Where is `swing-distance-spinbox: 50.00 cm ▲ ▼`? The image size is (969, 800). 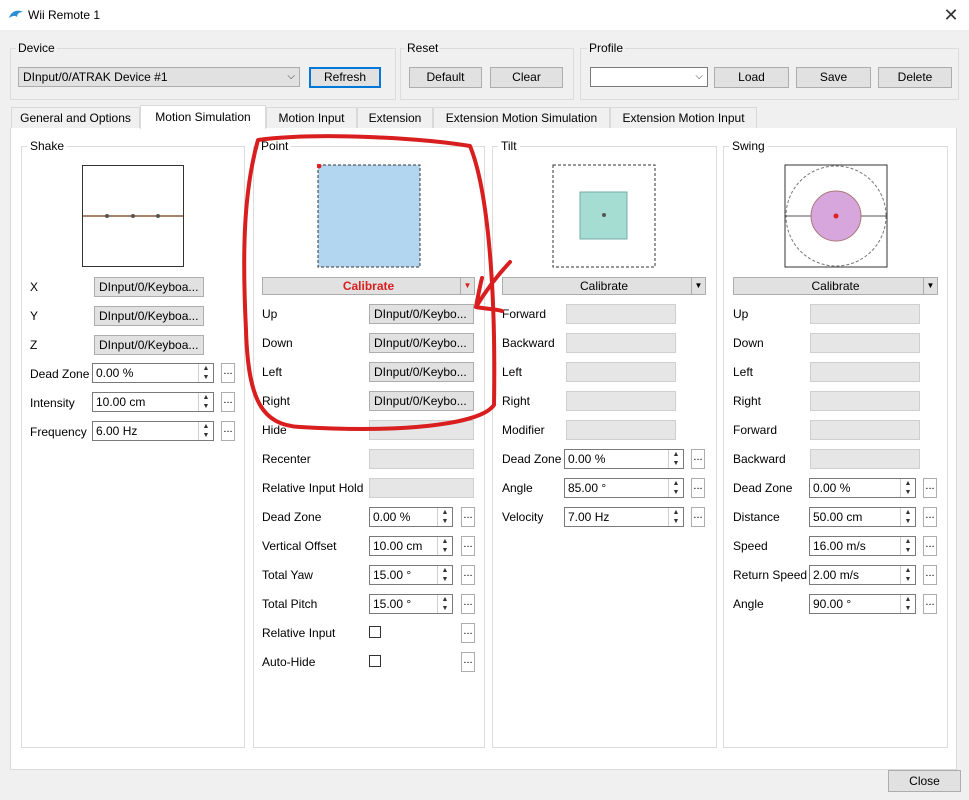
swing-distance-spinbox: 50.00 cm ▲ ▼ is located at coordinates (862, 517).